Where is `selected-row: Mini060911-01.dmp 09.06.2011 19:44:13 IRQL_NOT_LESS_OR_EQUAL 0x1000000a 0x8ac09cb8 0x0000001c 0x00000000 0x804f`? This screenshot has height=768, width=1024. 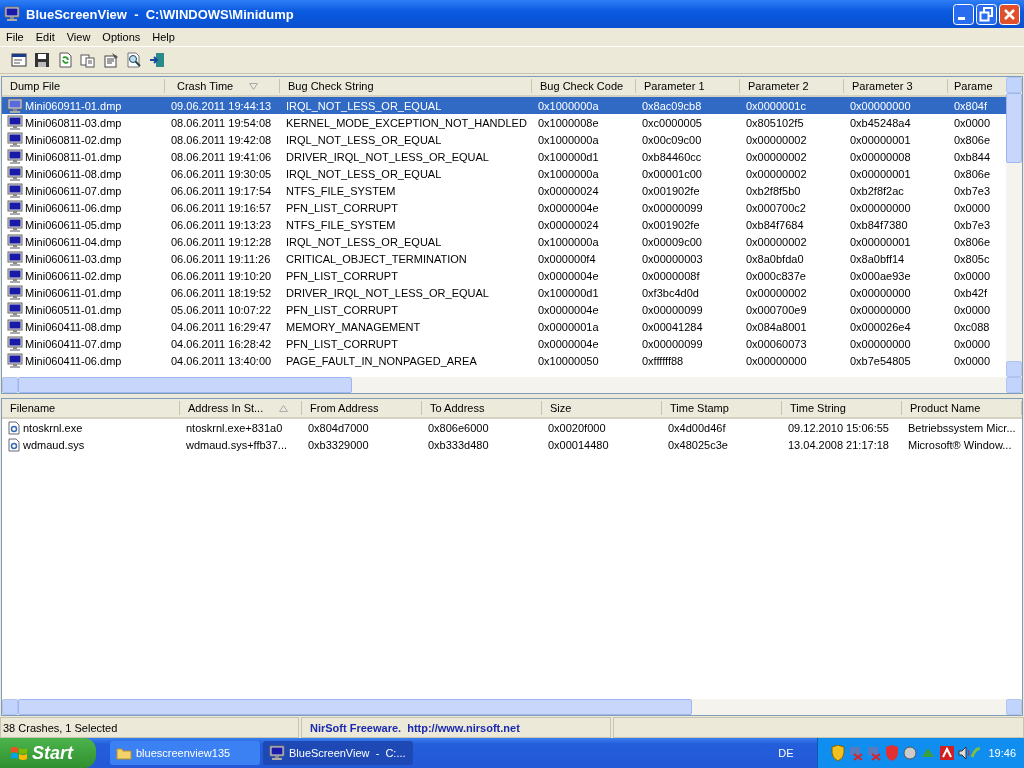
selected-row: Mini060911-01.dmp 09.06.2011 19:44:13 IRQL_NOT_LESS_OR_EQUAL 0x1000000a 0x8ac09cb8 0x0000001c 0x00000000 0x804f is located at coordinates (504, 105).